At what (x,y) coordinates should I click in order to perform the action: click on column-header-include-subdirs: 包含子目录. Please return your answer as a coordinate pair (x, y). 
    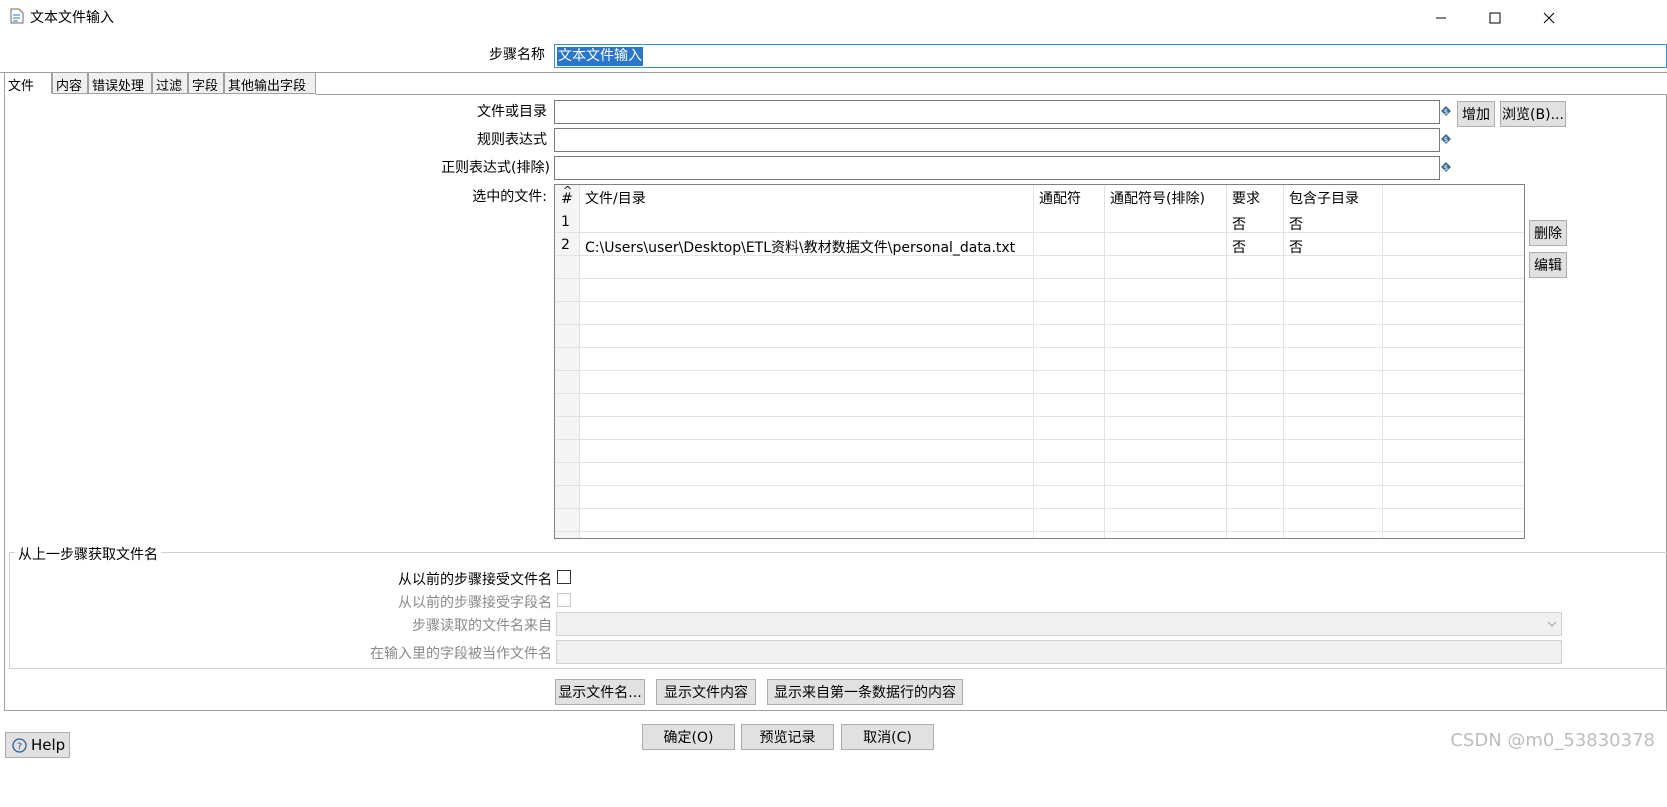
    Looking at the image, I should click on (1321, 197).